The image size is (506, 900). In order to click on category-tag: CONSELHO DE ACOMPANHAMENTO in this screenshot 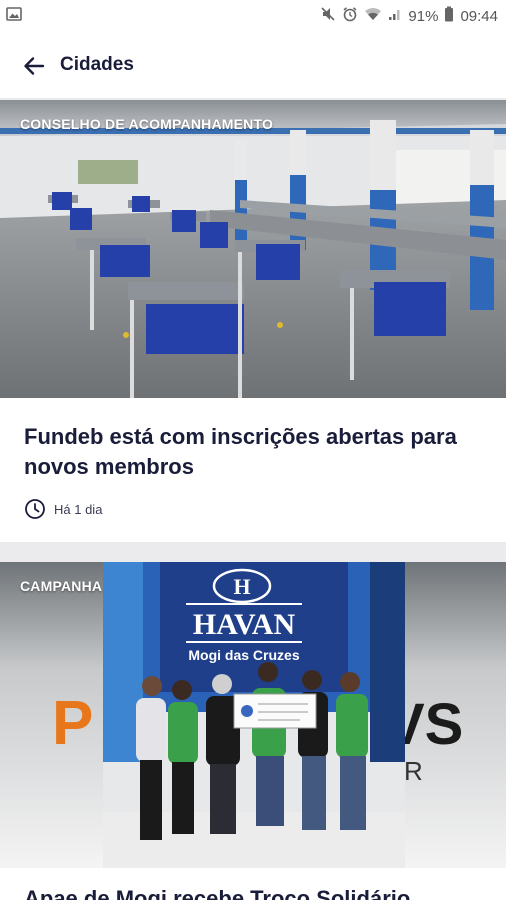, I will do `click(147, 124)`.